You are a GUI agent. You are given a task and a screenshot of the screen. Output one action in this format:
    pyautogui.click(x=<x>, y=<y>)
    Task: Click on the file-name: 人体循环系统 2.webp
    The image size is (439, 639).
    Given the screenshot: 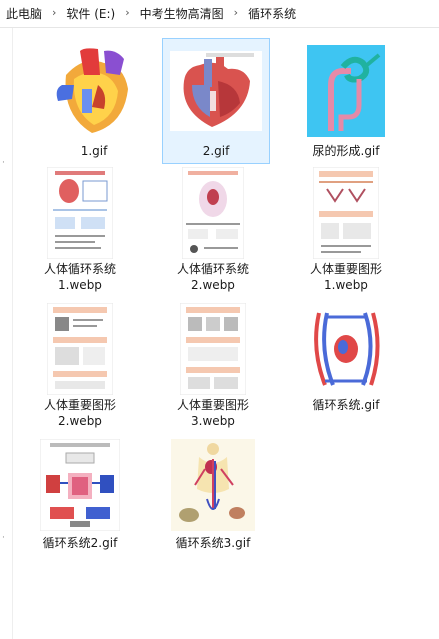 What is the action you would take?
    pyautogui.click(x=213, y=277)
    